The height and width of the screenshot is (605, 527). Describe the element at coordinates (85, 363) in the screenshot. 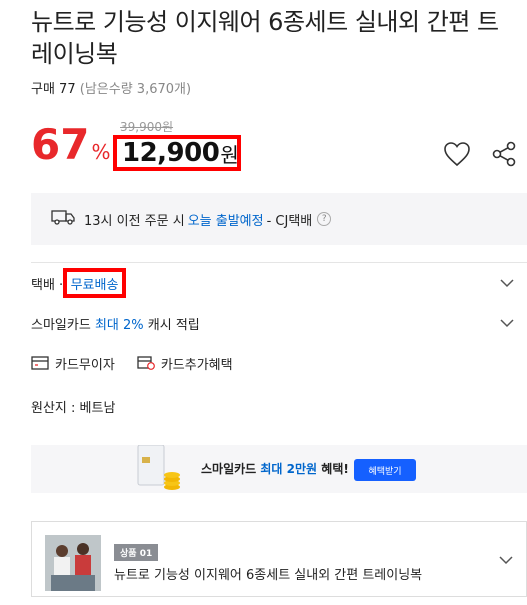

I see `card-installment-label: 카드무이자` at that location.